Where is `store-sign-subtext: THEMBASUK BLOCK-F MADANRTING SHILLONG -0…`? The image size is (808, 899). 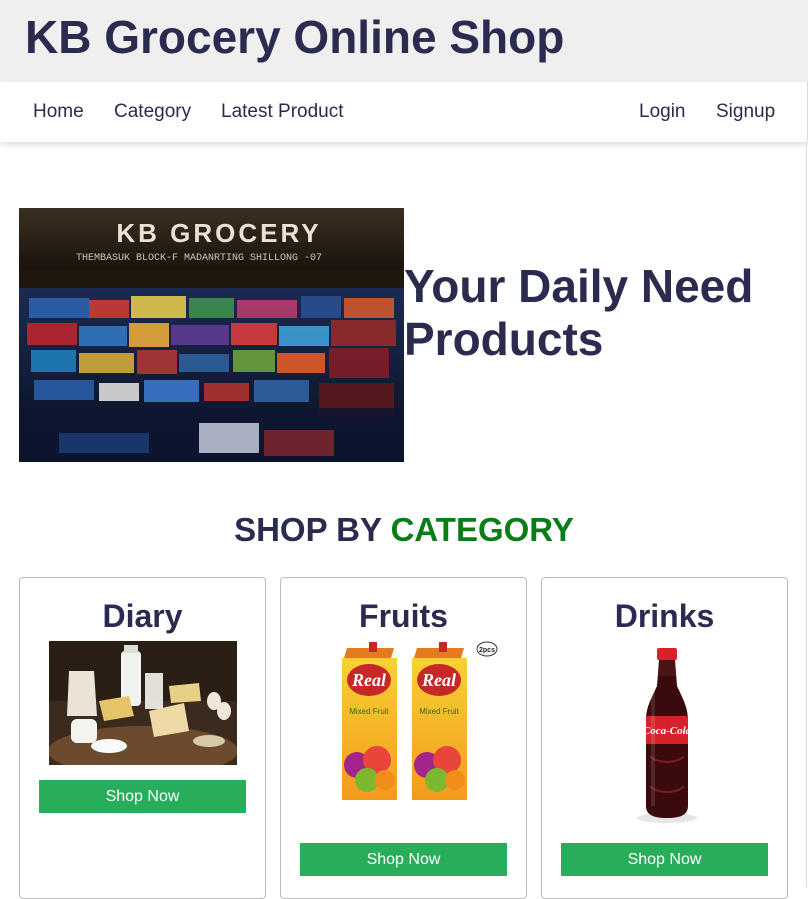
store-sign-subtext: THEMBASUK BLOCK-F MADANRTING SHILLONG -0… is located at coordinates (199, 258).